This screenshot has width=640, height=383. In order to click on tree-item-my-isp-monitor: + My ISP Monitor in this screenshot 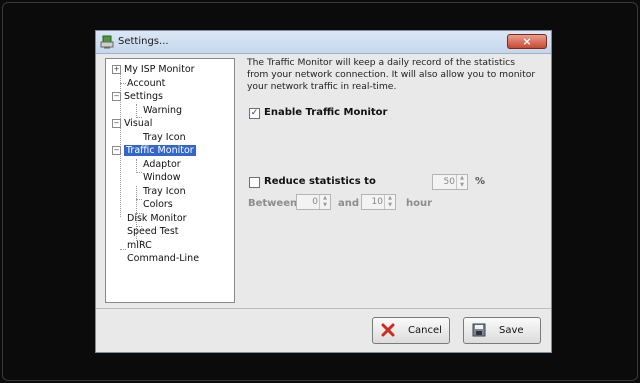, I will do `click(153, 69)`.